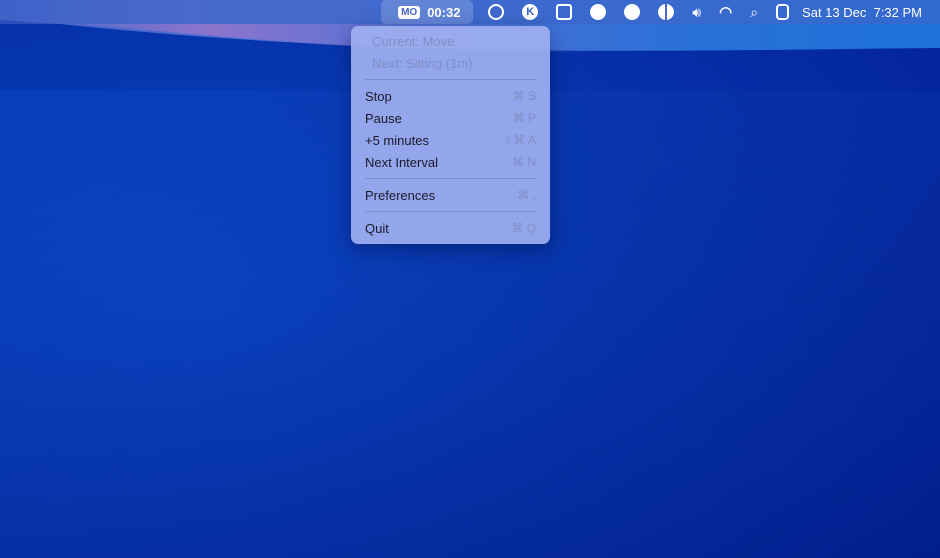 Image resolution: width=940 pixels, height=558 pixels. I want to click on control-center-icon, so click(783, 12).